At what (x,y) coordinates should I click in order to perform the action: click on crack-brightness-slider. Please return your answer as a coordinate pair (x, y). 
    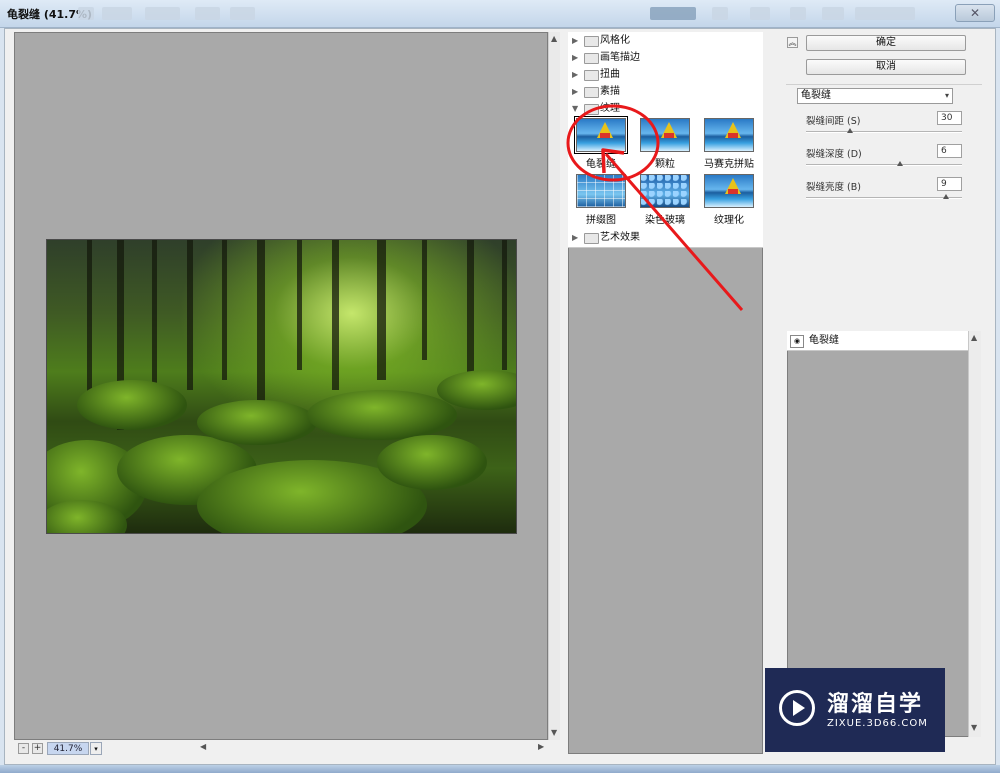
    Looking at the image, I should click on (884, 198).